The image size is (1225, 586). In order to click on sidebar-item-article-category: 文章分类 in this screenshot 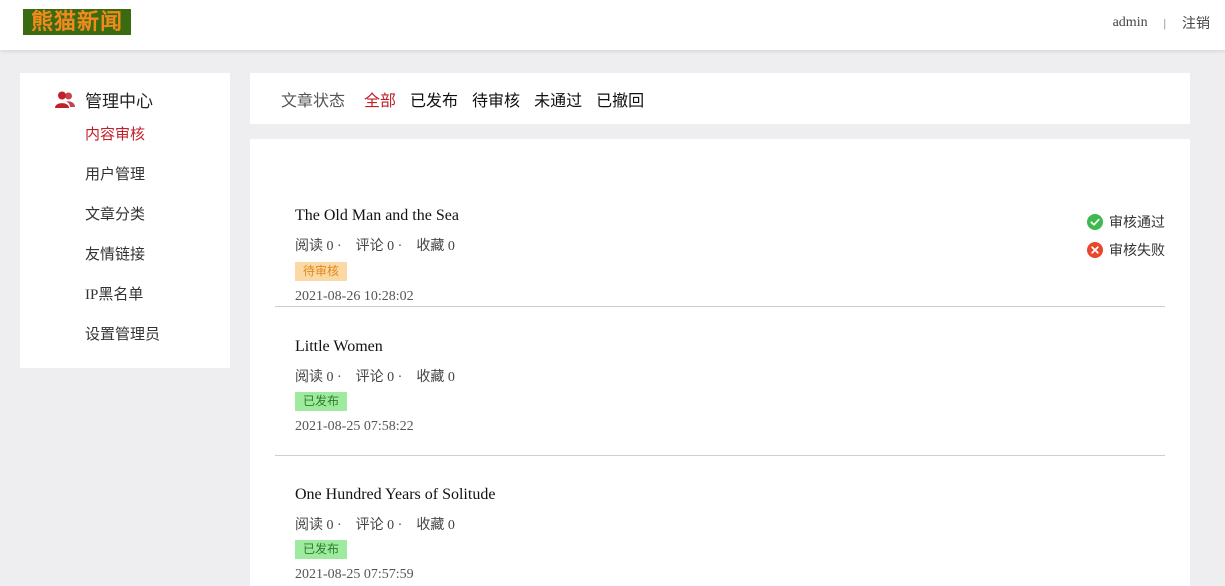, I will do `click(115, 213)`.